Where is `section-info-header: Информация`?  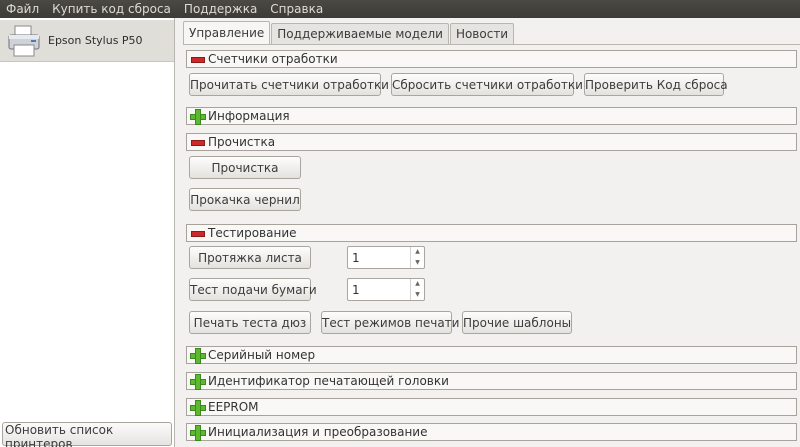
section-info-header: Информация is located at coordinates (491, 116).